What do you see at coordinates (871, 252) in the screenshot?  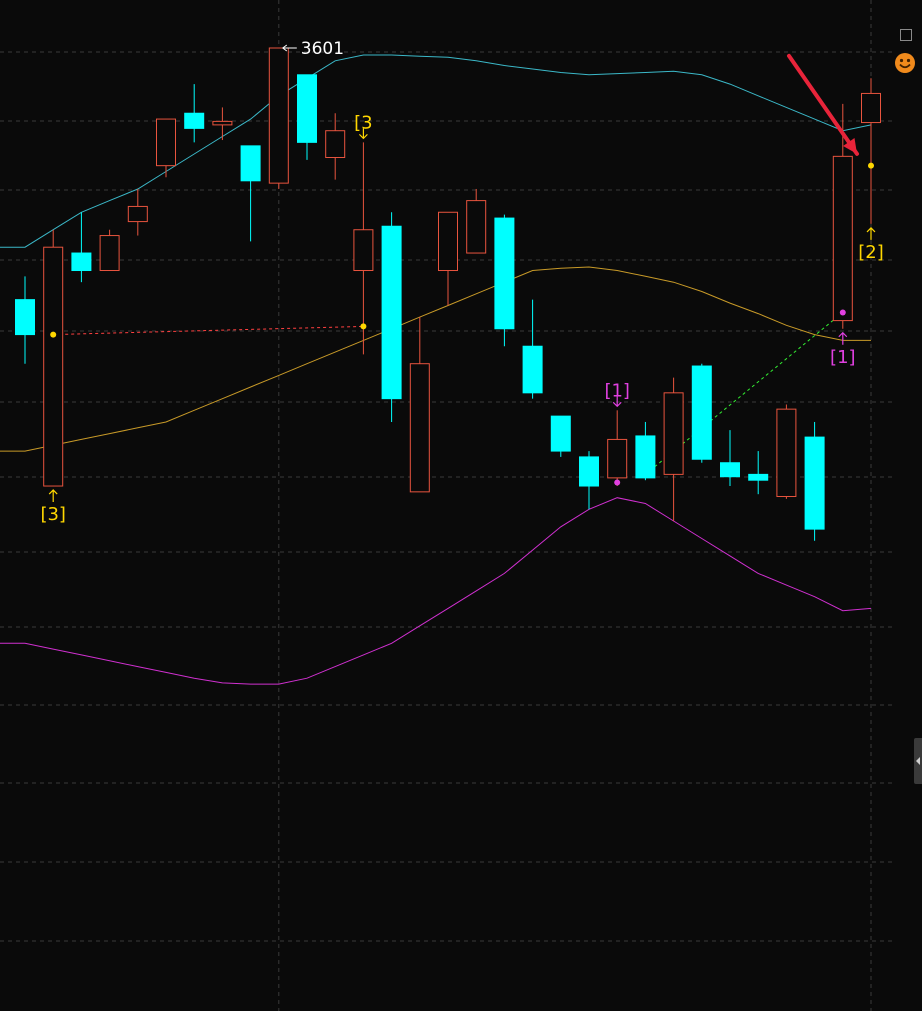 I see `marker-label: [2]` at bounding box center [871, 252].